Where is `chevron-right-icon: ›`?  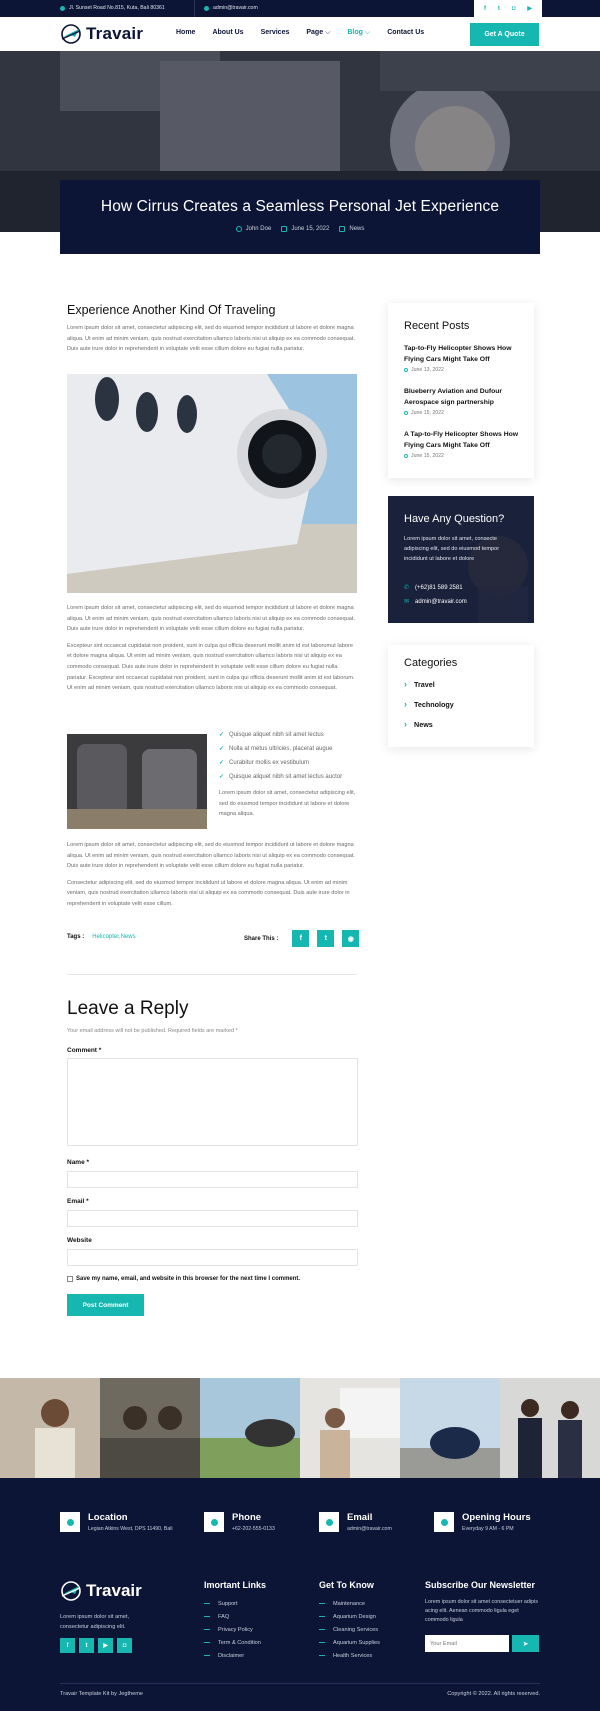 chevron-right-icon: › is located at coordinates (405, 704).